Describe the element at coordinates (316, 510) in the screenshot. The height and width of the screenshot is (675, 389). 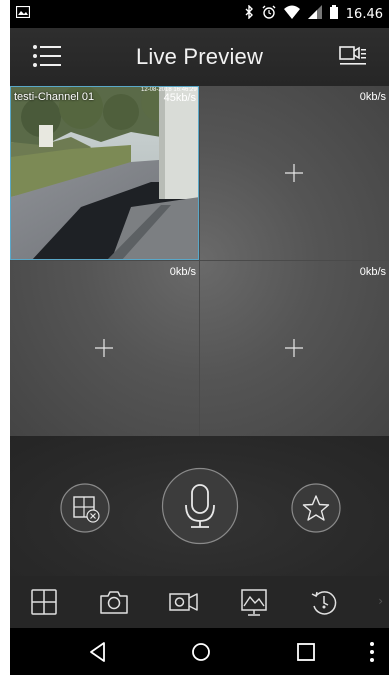
I see `star-icon` at that location.